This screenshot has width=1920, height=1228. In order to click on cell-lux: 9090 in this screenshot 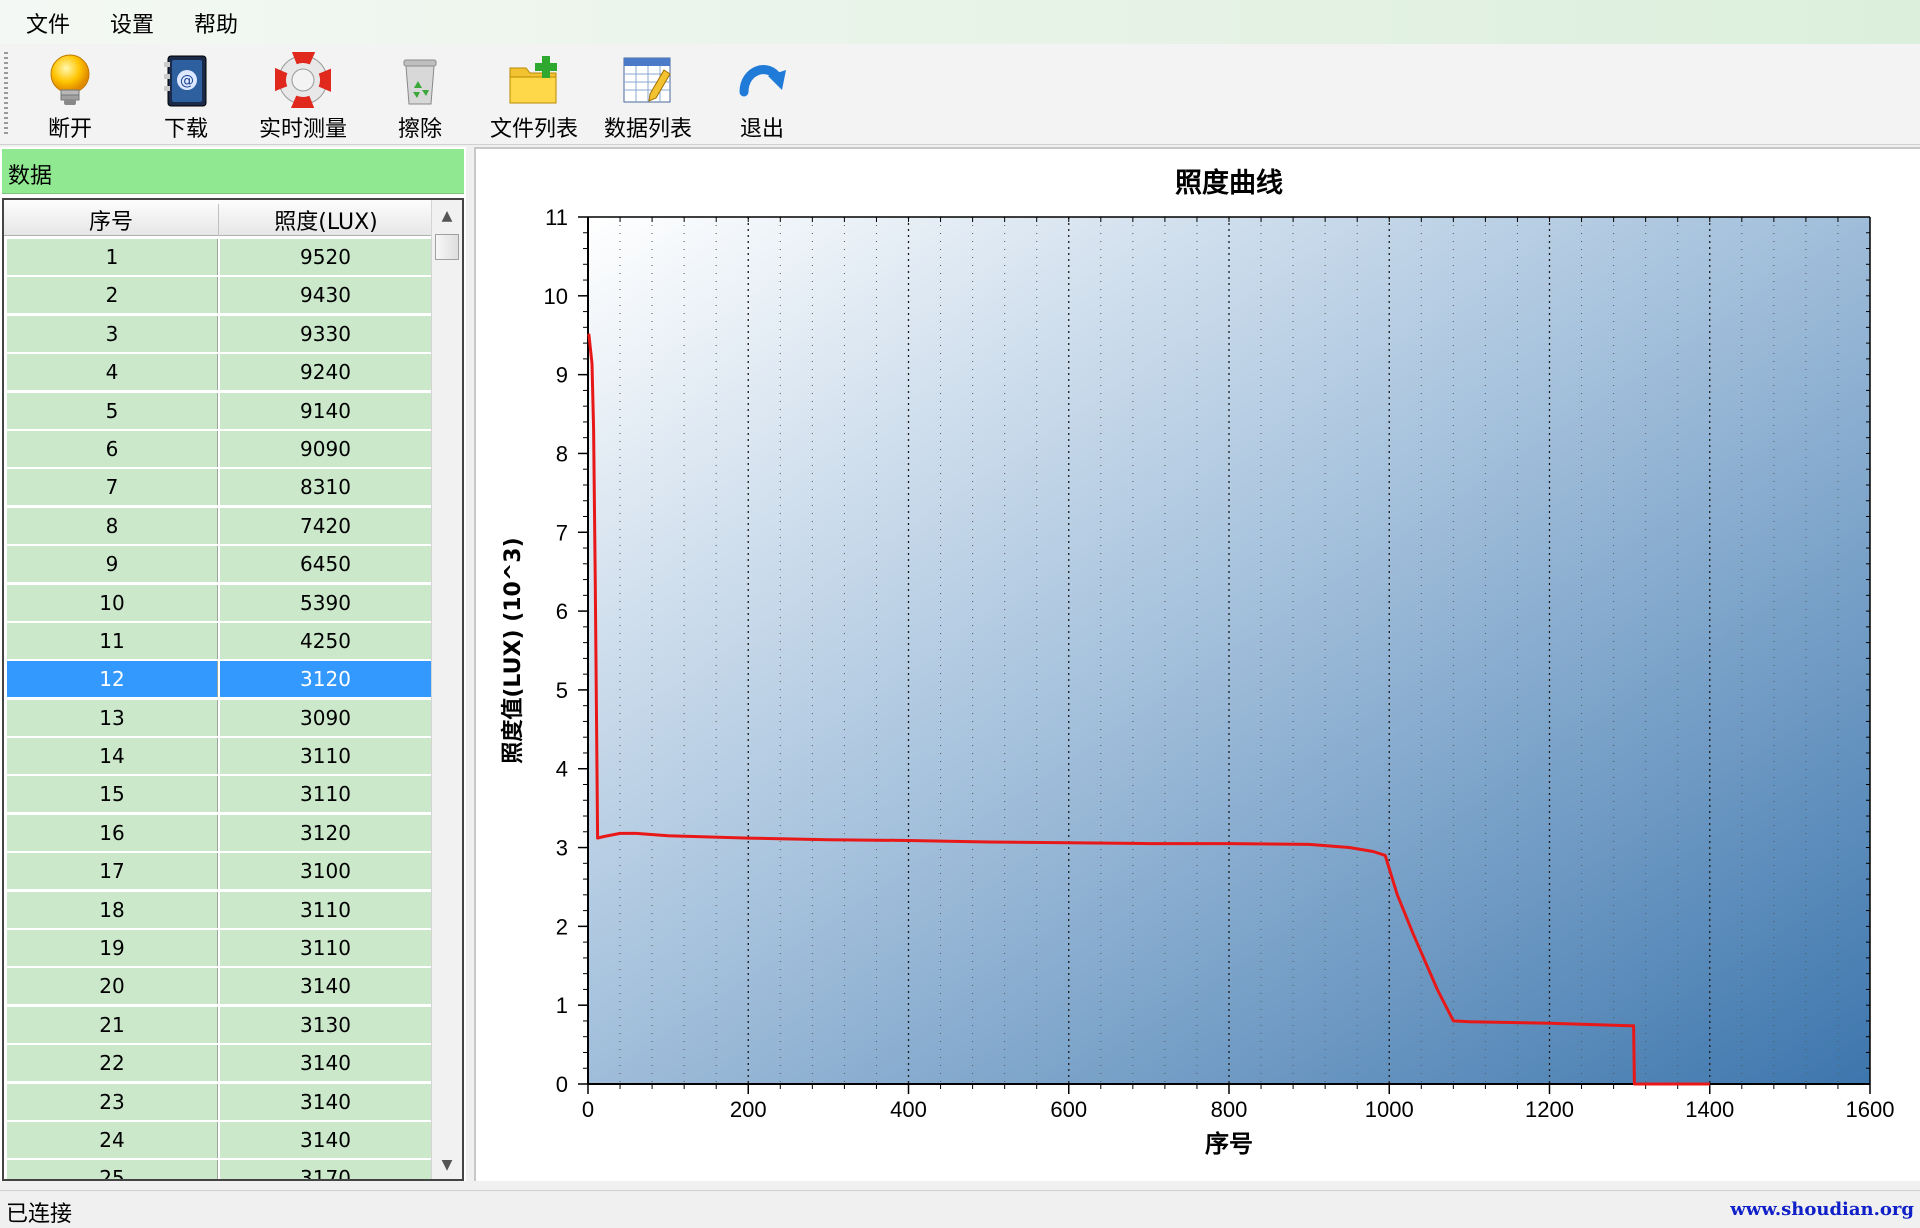, I will do `click(326, 448)`.